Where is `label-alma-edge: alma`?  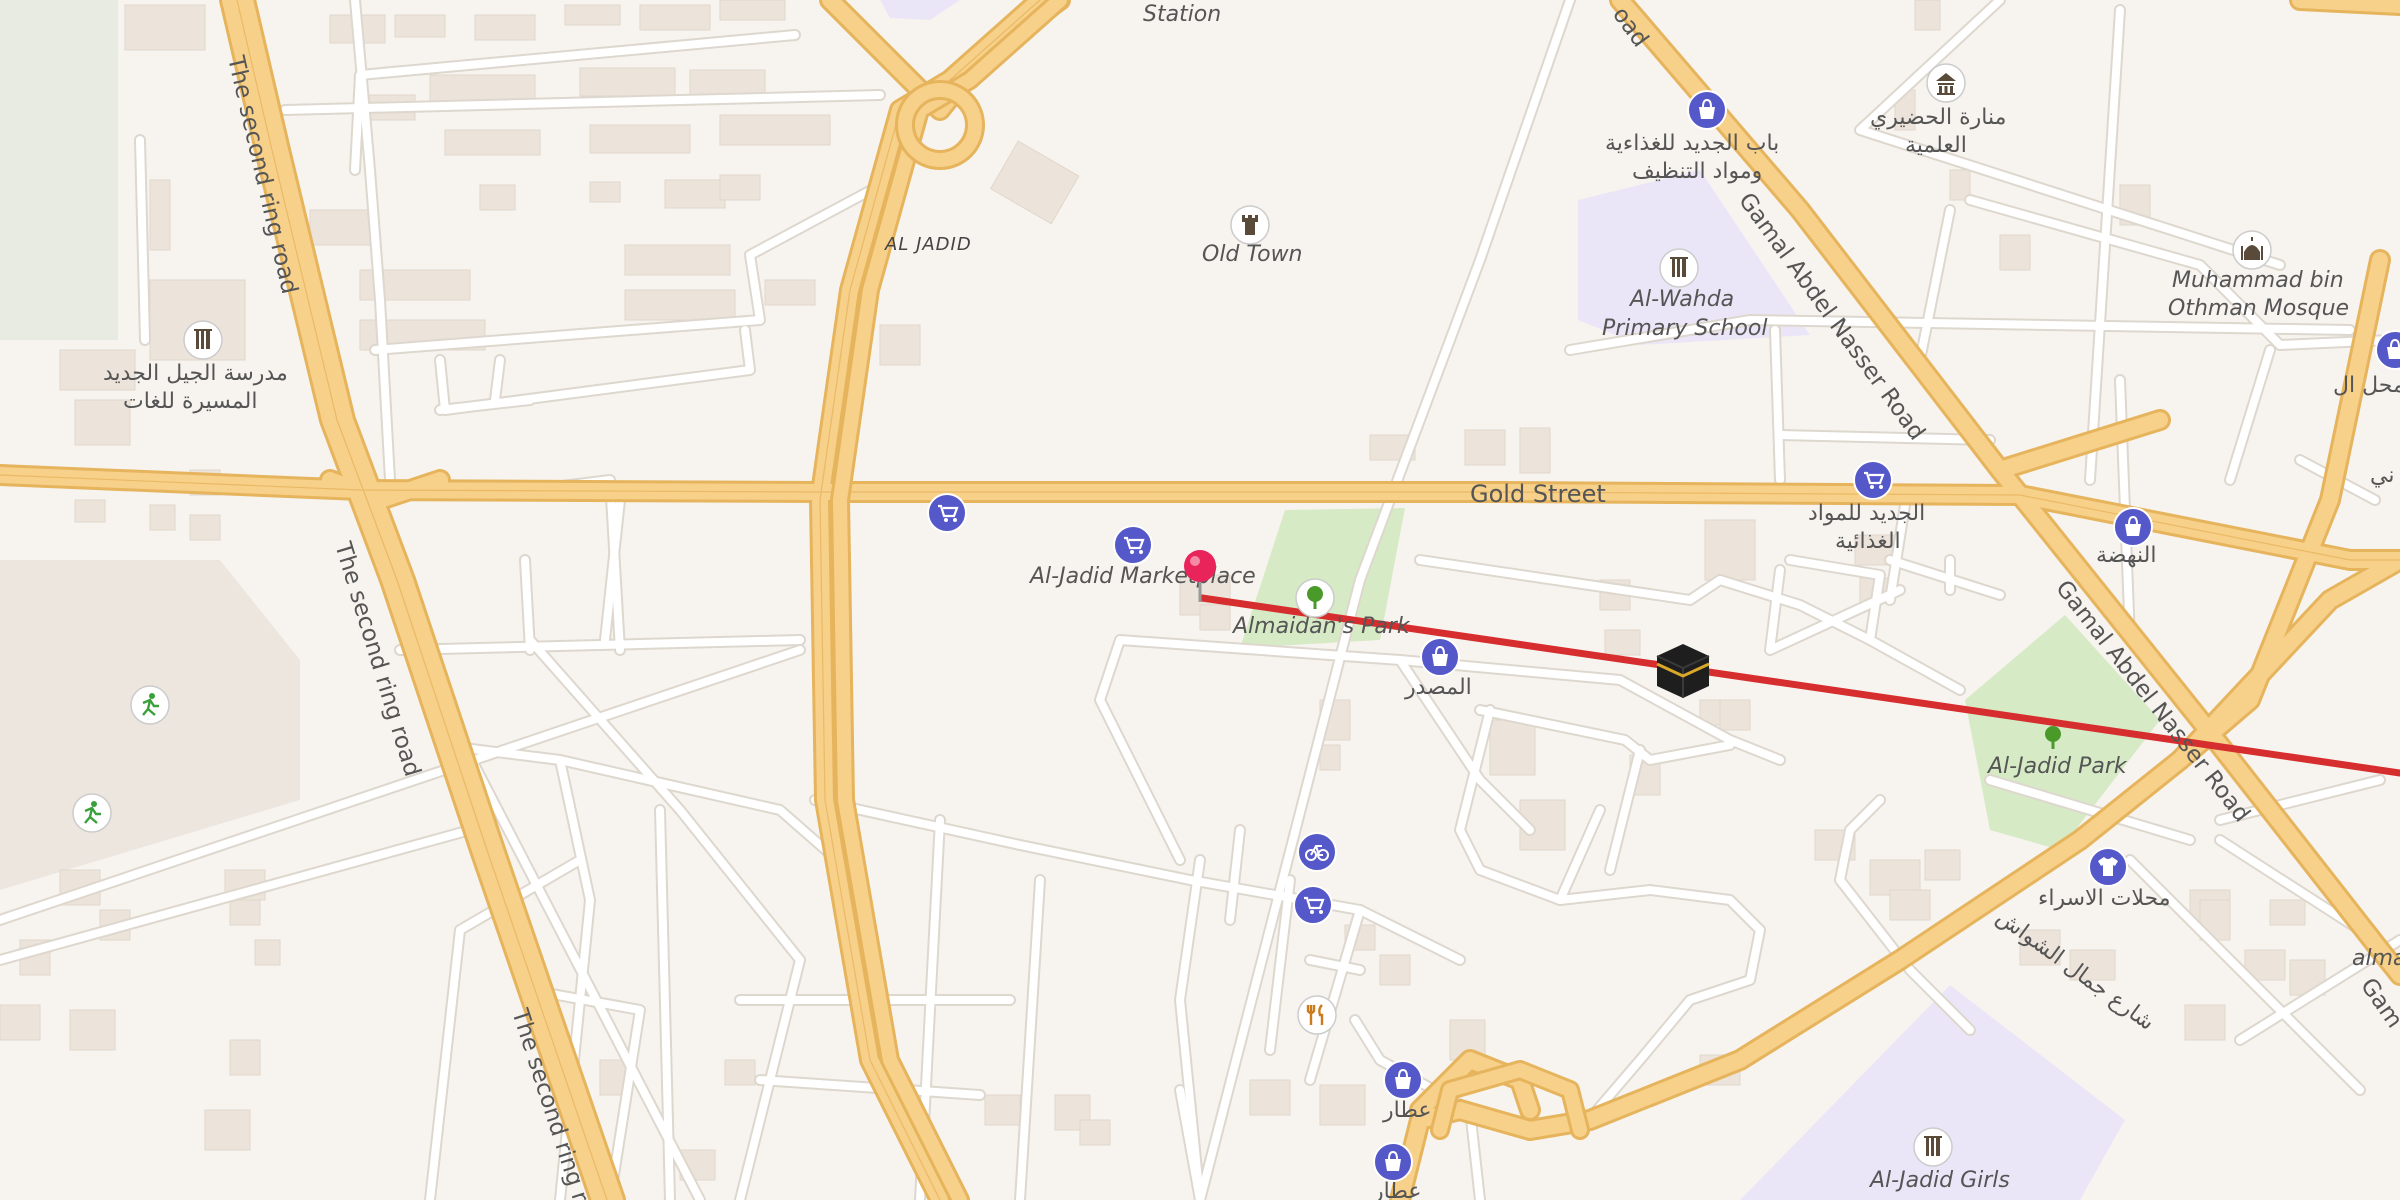 label-alma-edge: alma is located at coordinates (2376, 958).